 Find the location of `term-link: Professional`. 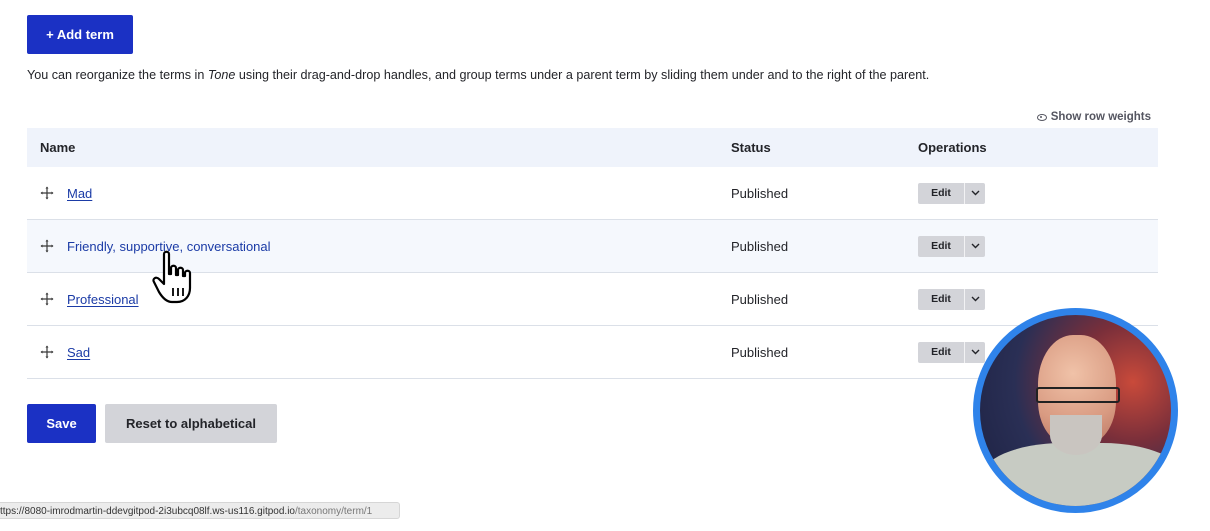

term-link: Professional is located at coordinates (103, 299).